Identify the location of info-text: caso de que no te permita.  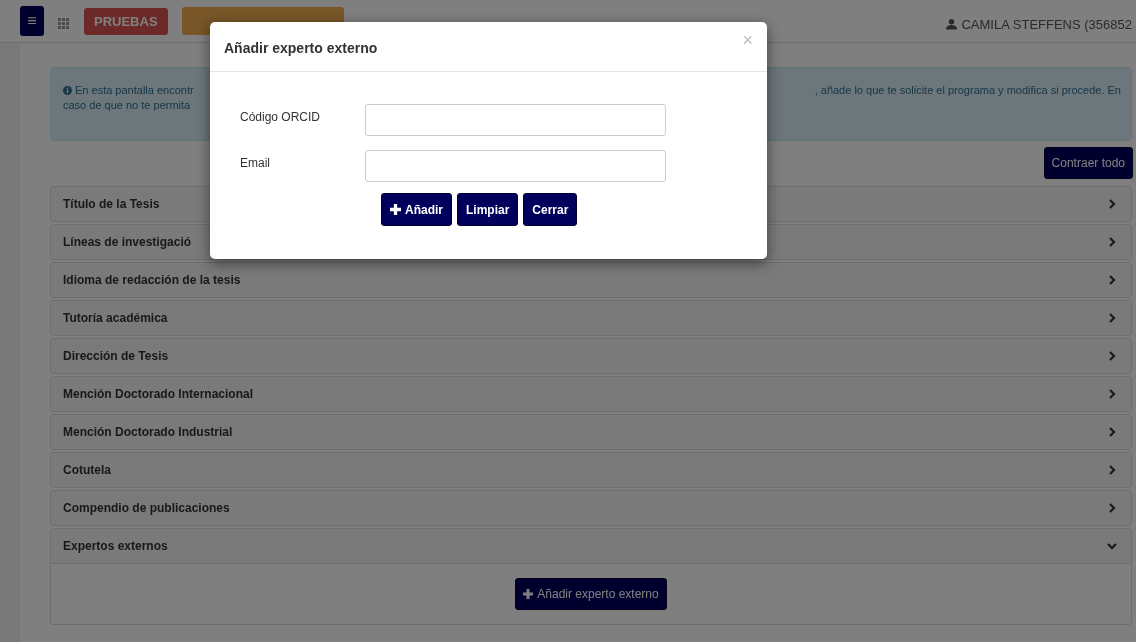
(127, 105).